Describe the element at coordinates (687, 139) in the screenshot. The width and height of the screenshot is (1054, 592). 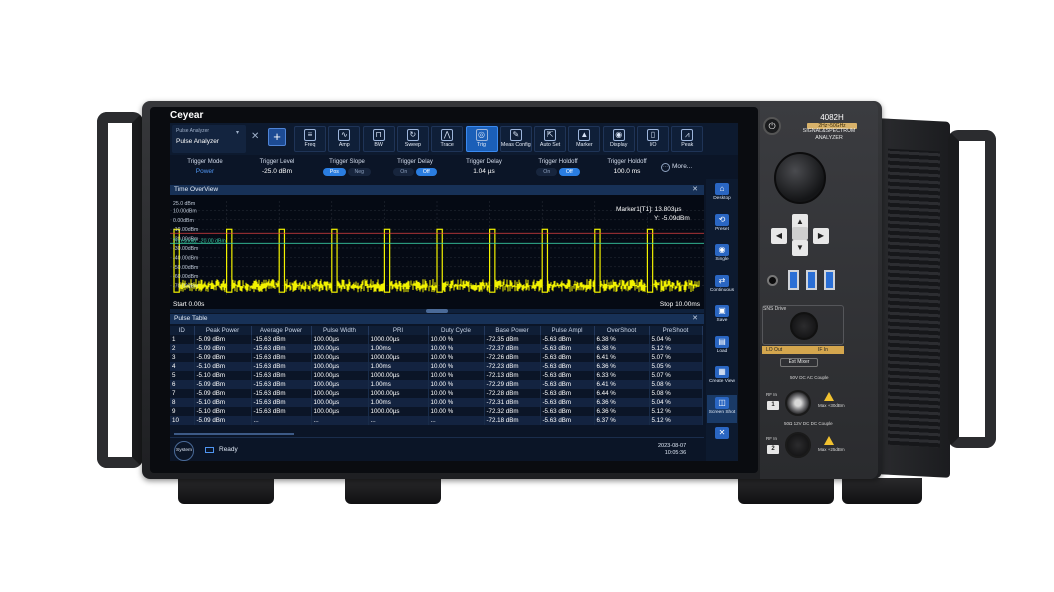
I see `toolbar-peak-button: ⩘ Peak` at that location.